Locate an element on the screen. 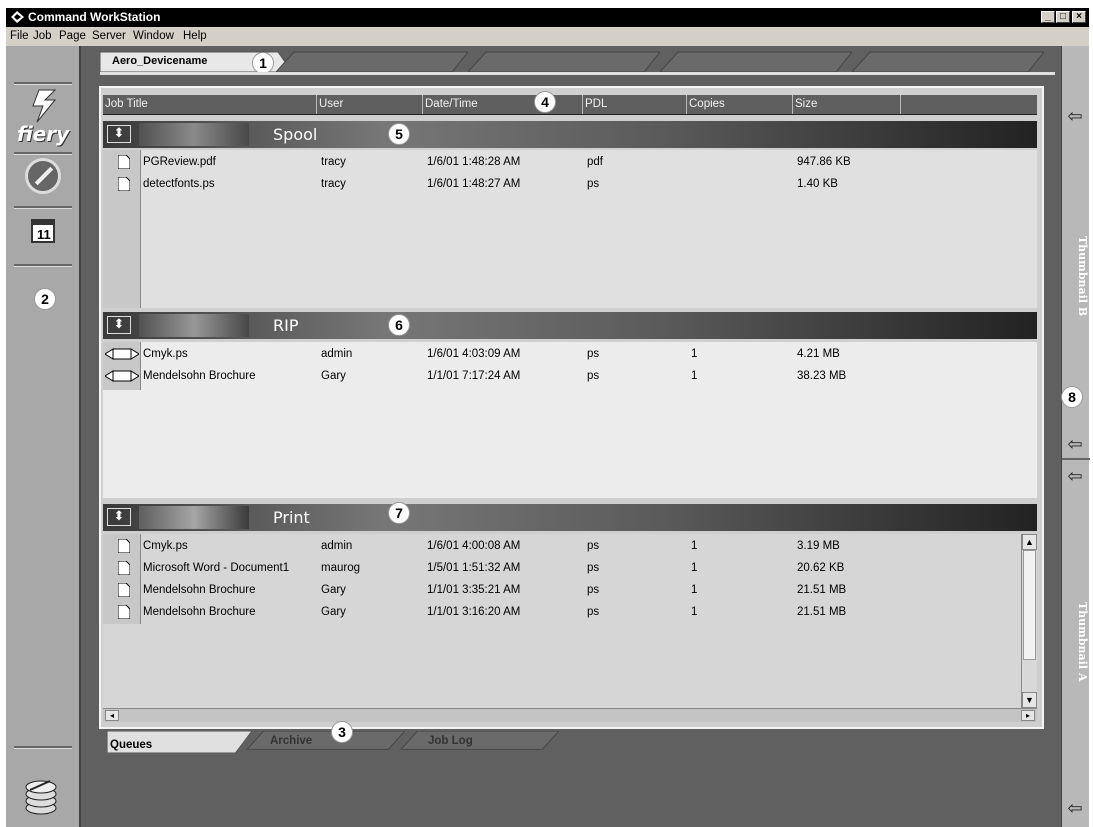  vertical-scrollbar: ▲ ▼ is located at coordinates (1029, 621).